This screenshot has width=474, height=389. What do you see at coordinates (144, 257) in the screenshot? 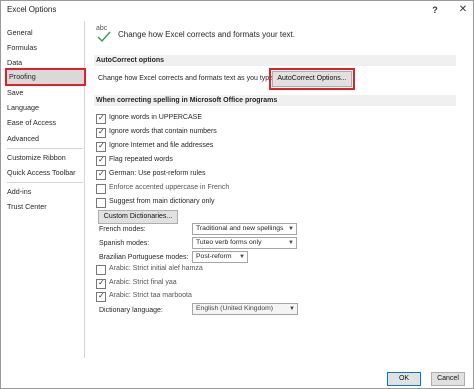
I see `brazilian-portuguese-modes-label: Brazilian Portuguese modes:` at bounding box center [144, 257].